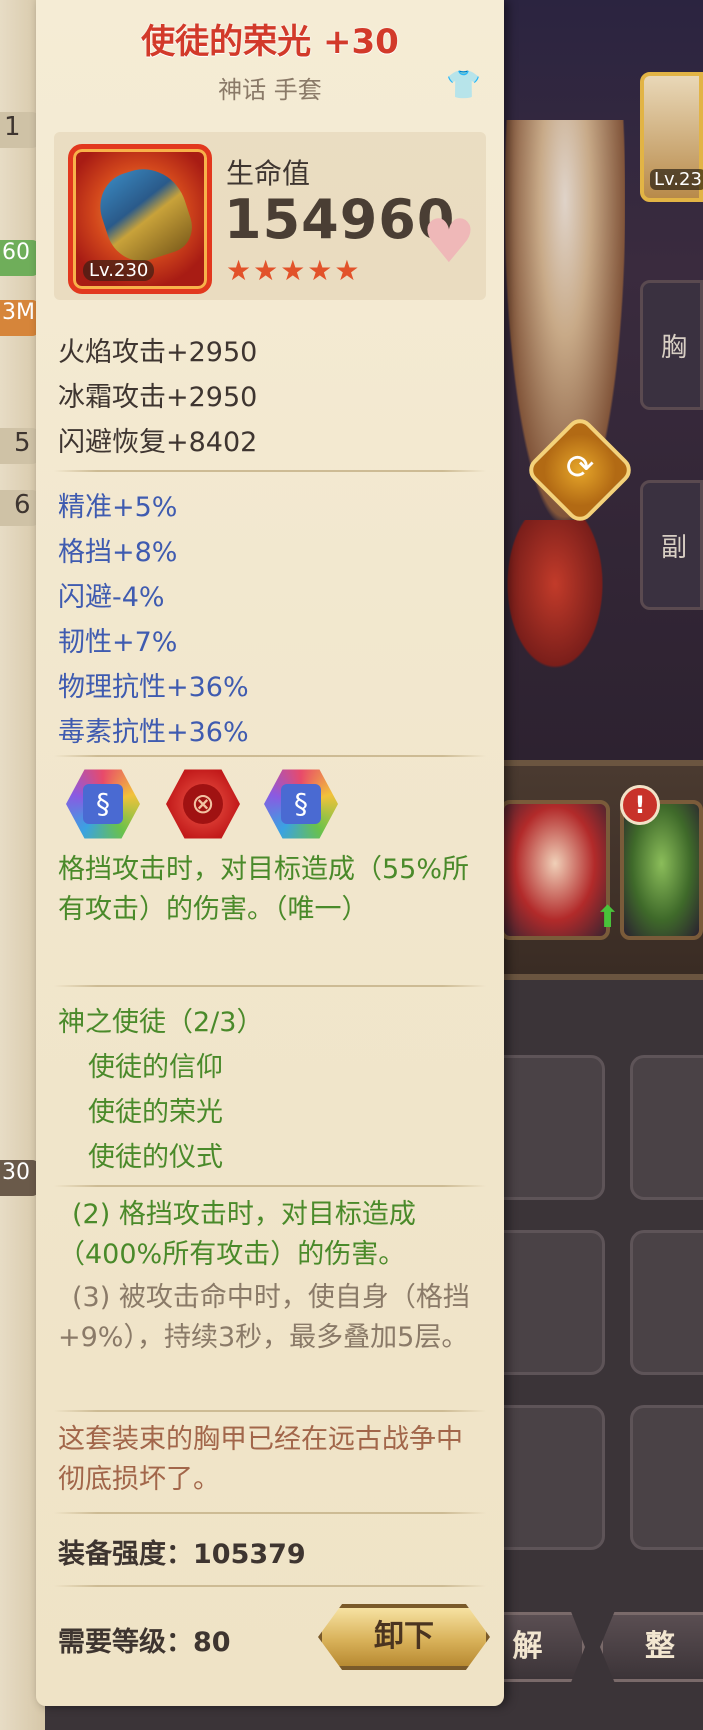 This screenshot has width=703, height=1730. What do you see at coordinates (651, 1647) in the screenshot?
I see `sort-button: 整` at bounding box center [651, 1647].